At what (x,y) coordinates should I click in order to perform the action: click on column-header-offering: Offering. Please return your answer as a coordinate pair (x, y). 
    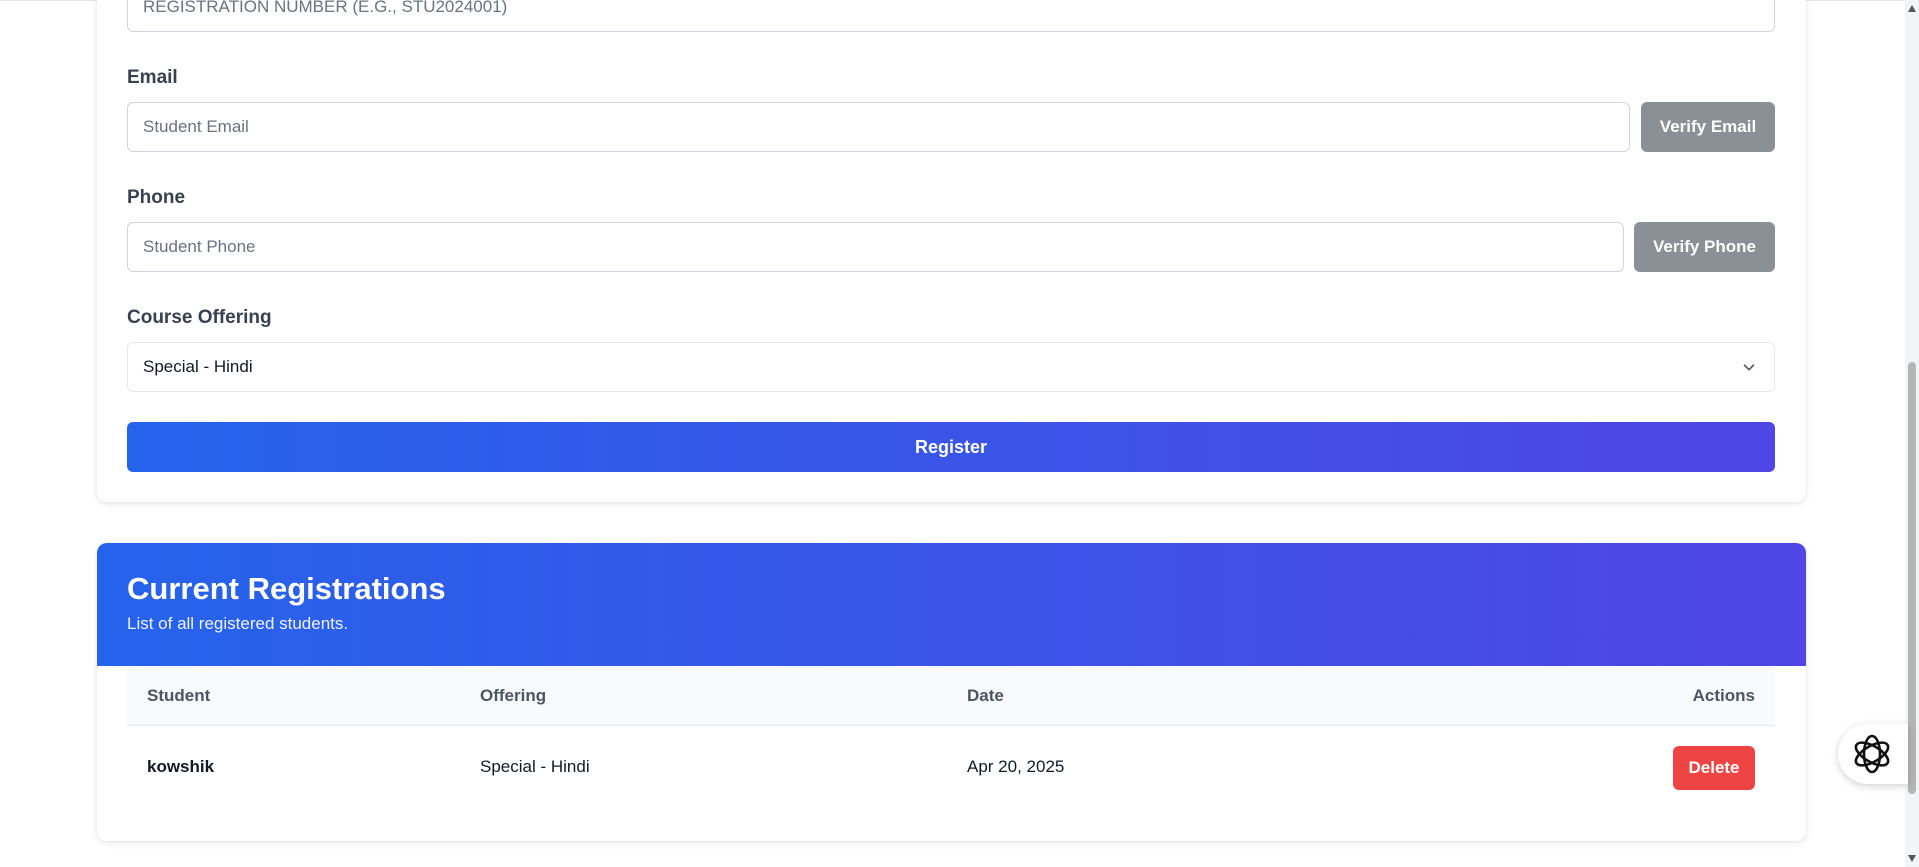
    Looking at the image, I should click on (513, 695).